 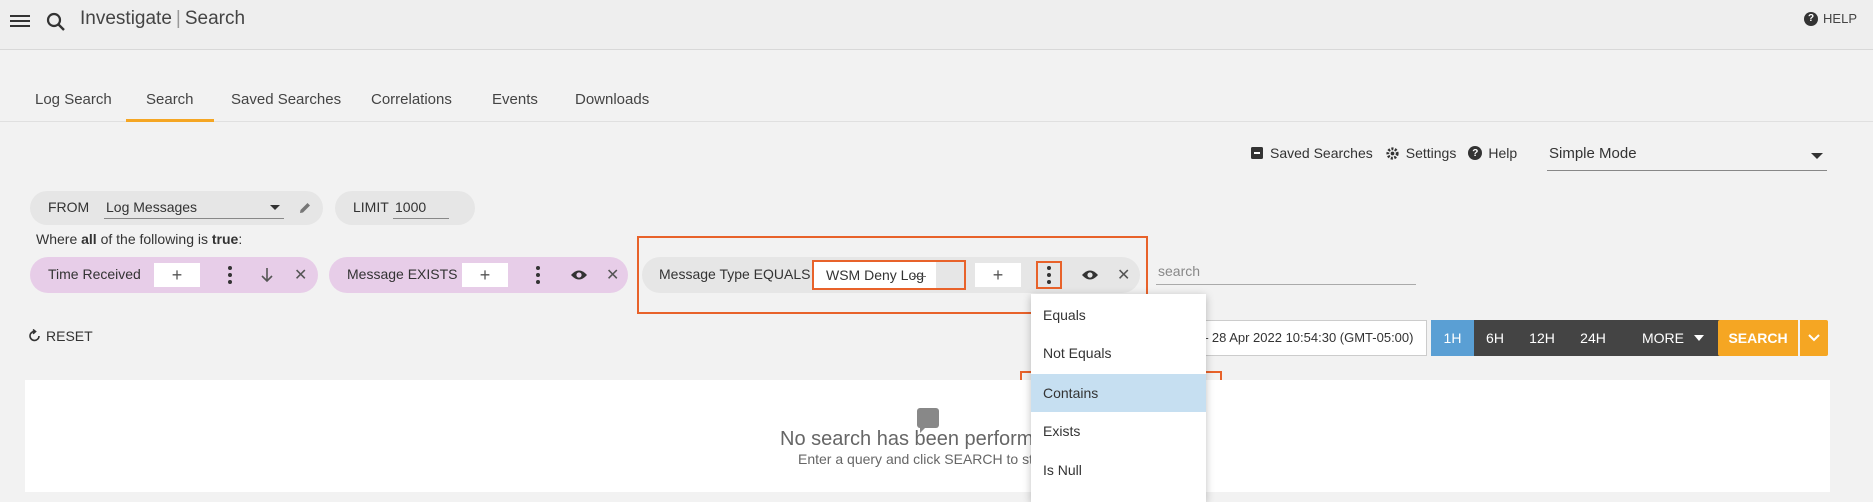 What do you see at coordinates (34, 335) in the screenshot?
I see `refresh-icon` at bounding box center [34, 335].